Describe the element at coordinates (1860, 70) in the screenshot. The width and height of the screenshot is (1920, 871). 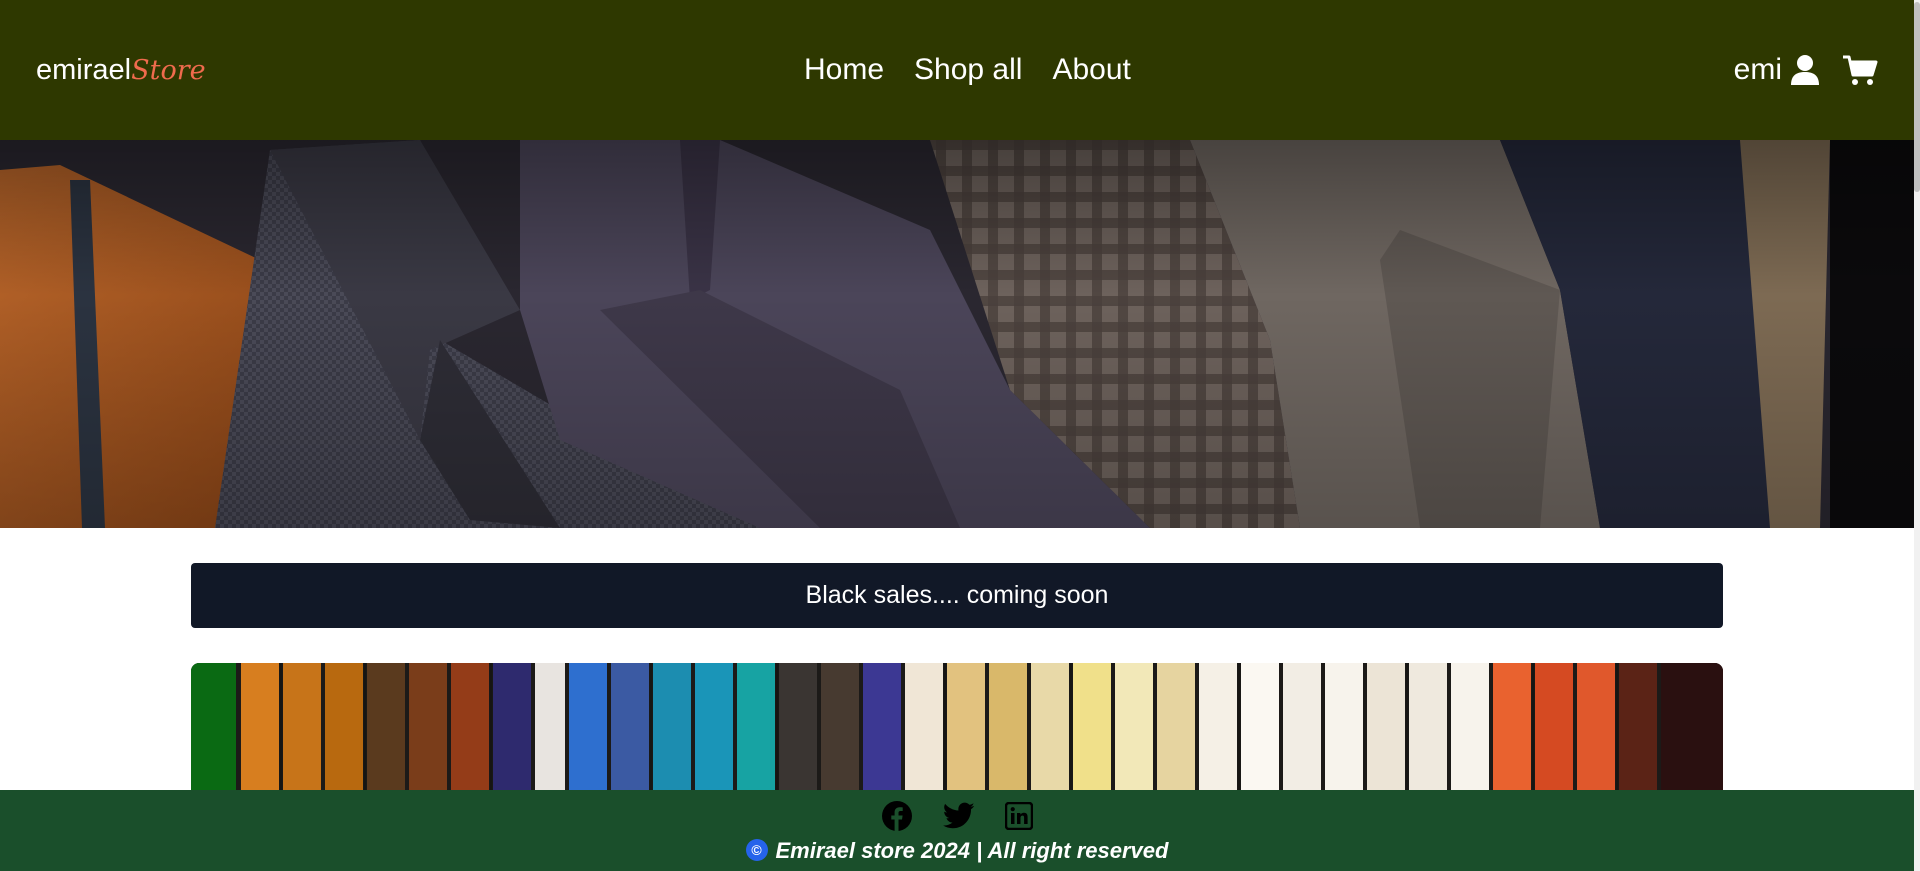
I see `cart-icon` at that location.